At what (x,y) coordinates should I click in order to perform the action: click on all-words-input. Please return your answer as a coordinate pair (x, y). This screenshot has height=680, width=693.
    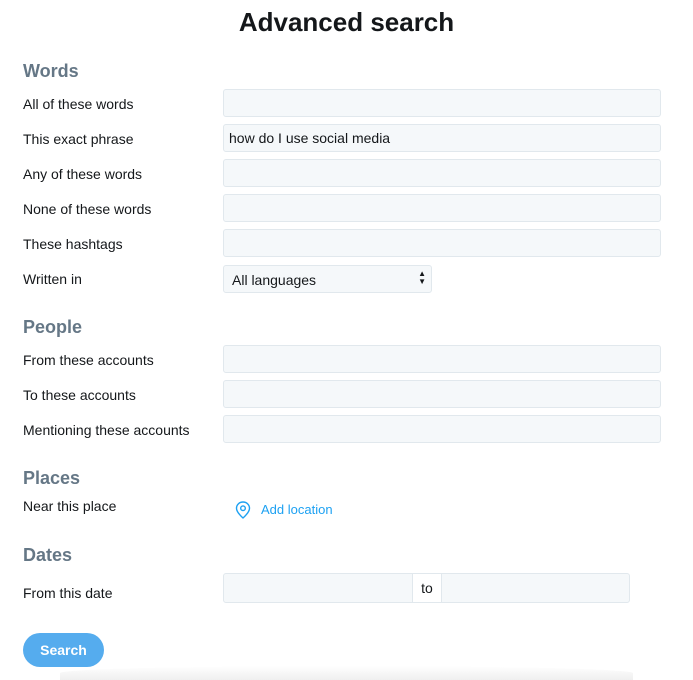
    Looking at the image, I should click on (442, 103).